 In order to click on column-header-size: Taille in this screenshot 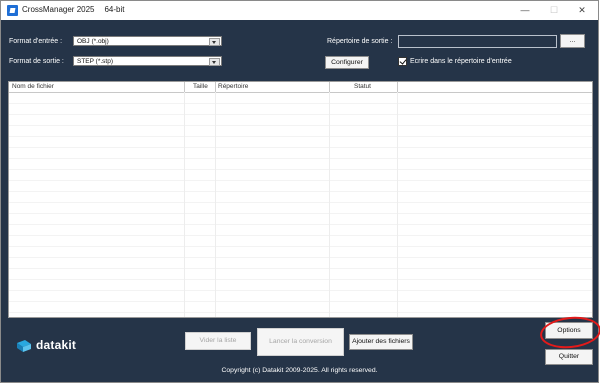, I will do `click(200, 86)`.